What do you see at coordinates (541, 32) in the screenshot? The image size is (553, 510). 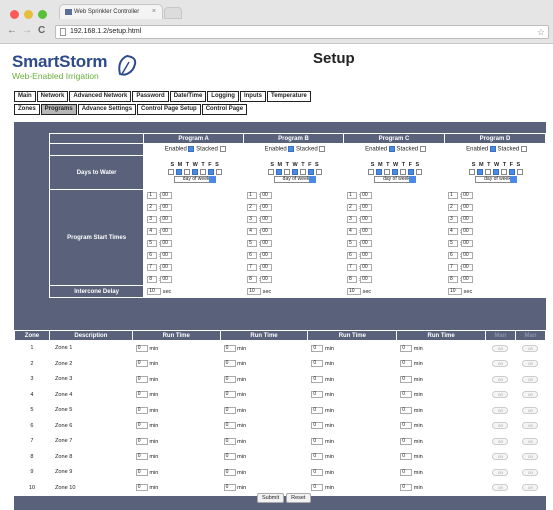 I see `bookmark-star-icon: ☆` at bounding box center [541, 32].